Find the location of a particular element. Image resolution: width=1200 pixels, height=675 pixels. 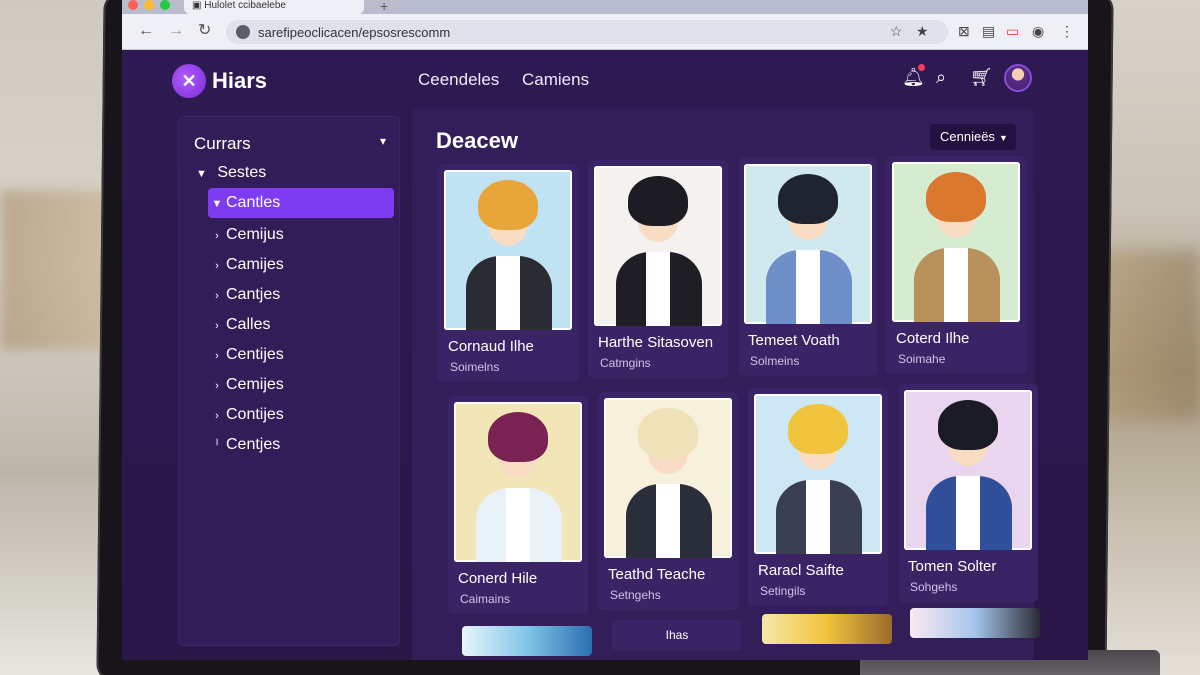

close-window-icon is located at coordinates (133, 5).